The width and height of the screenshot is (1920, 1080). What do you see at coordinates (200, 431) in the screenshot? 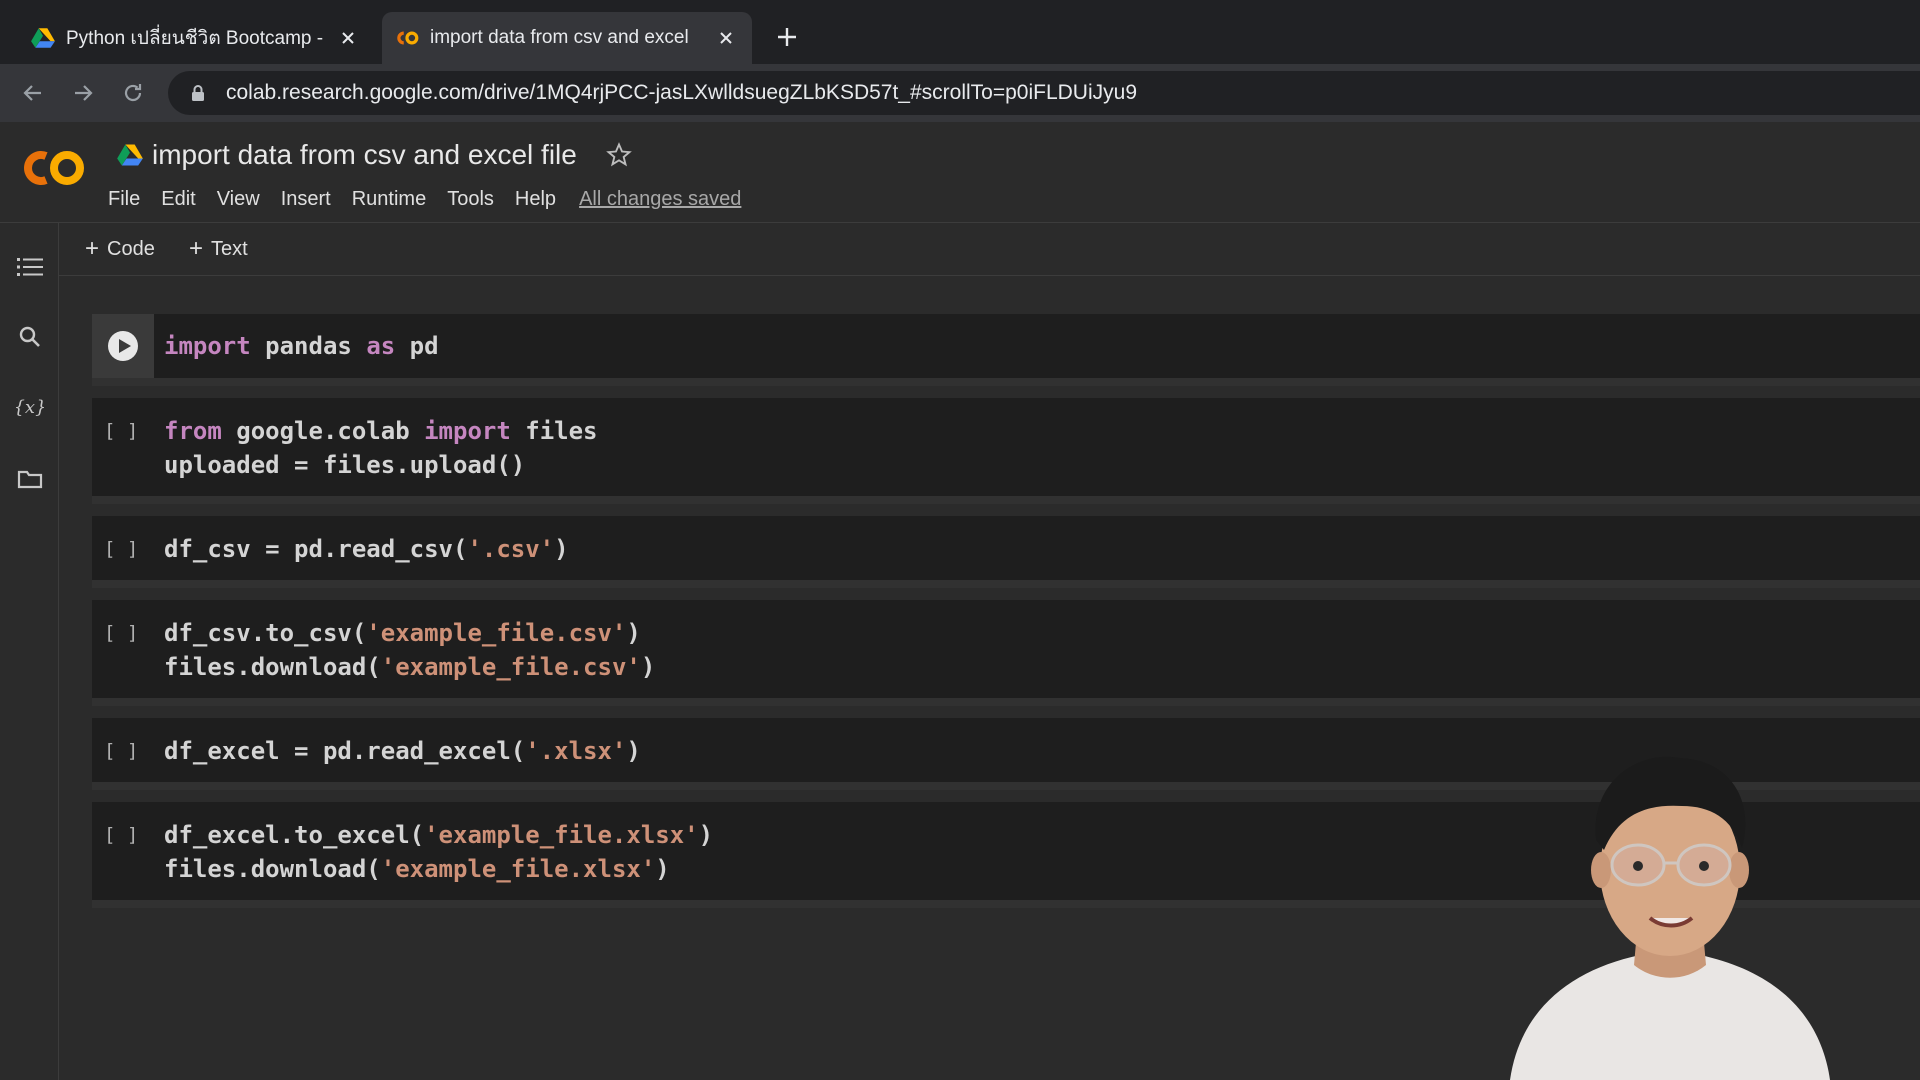
I see `code-keyword: from` at bounding box center [200, 431].